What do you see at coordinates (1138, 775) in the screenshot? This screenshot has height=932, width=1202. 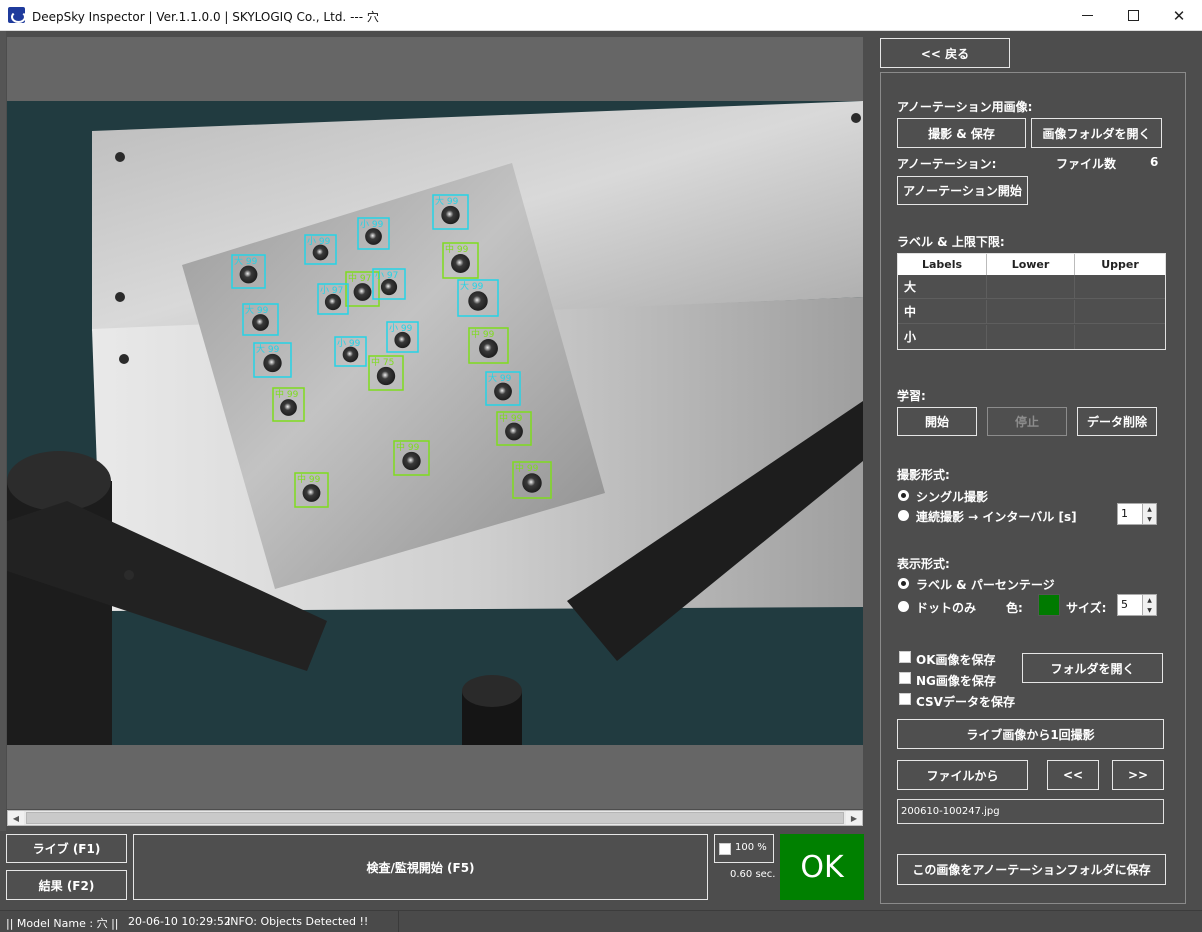 I see `next-image-button: >>` at bounding box center [1138, 775].